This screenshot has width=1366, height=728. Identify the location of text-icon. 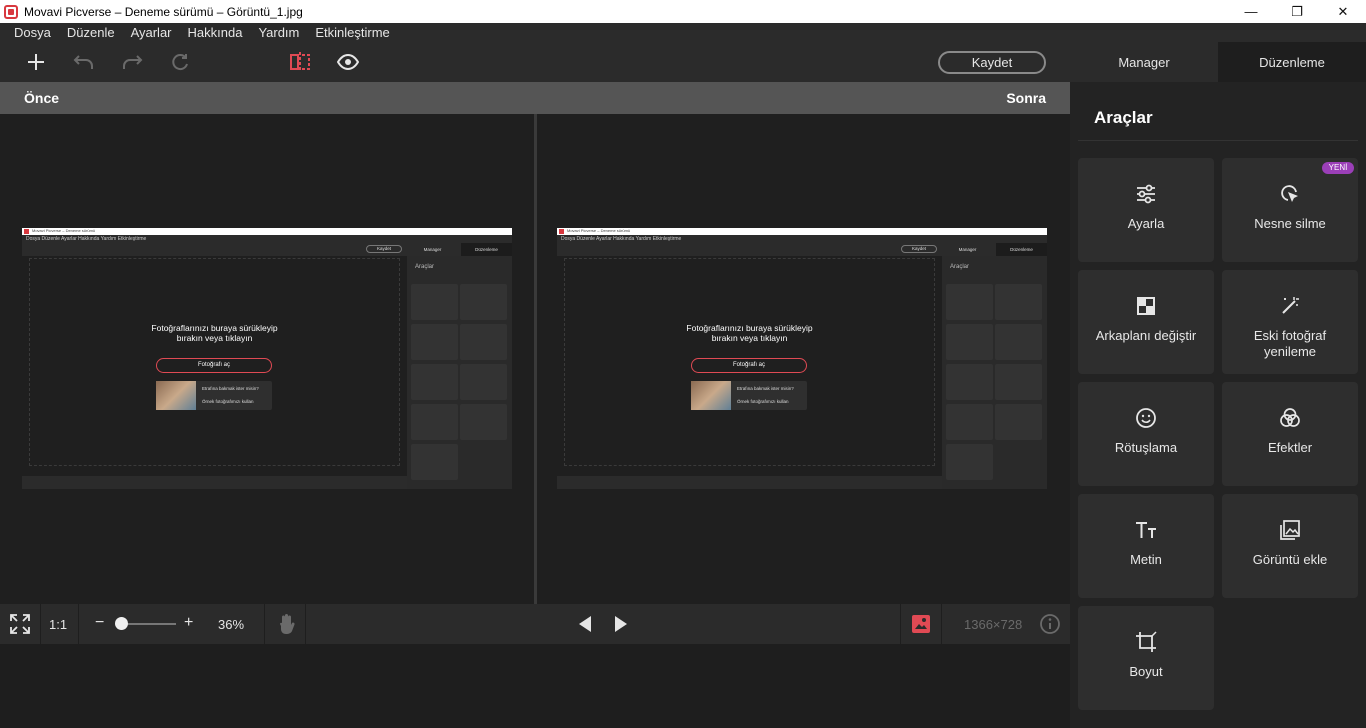
(1146, 530).